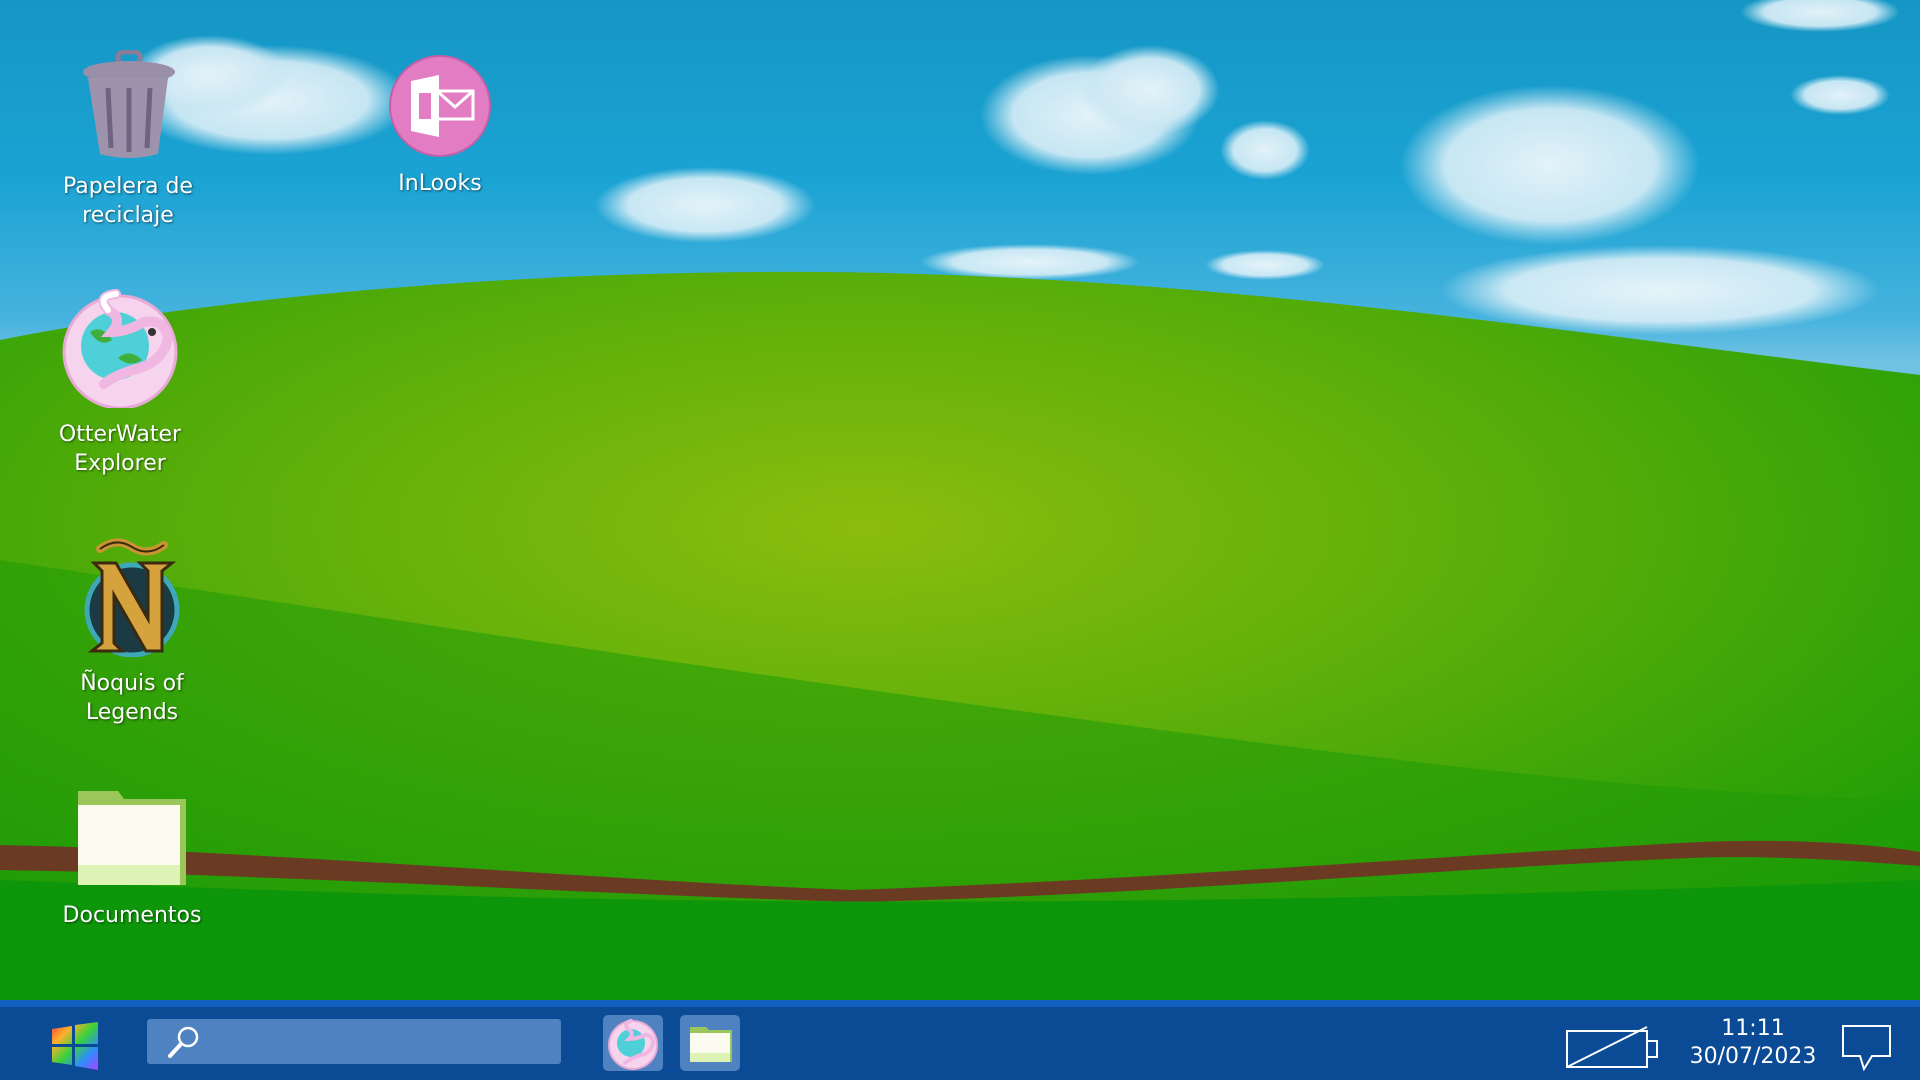  I want to click on desktop-icon-noquis-of-legends: Ñoquis of Legends, so click(132, 631).